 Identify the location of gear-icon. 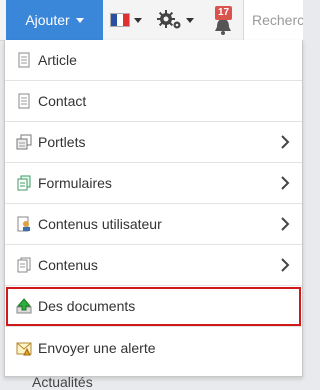
(169, 19).